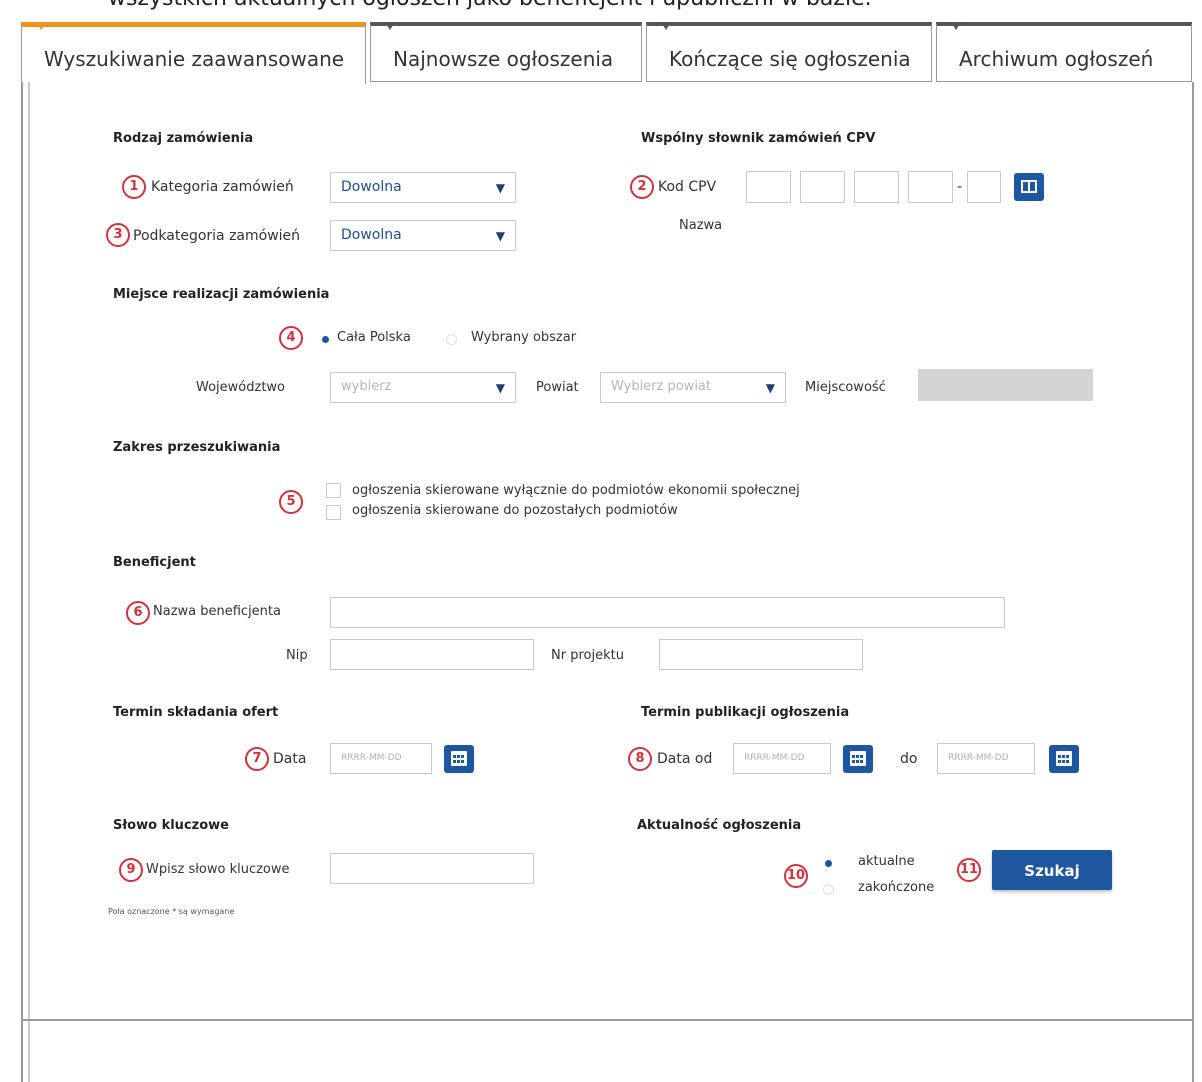  Describe the element at coordinates (423, 235) in the screenshot. I see `subcategory-select: Dowolna ▼` at that location.